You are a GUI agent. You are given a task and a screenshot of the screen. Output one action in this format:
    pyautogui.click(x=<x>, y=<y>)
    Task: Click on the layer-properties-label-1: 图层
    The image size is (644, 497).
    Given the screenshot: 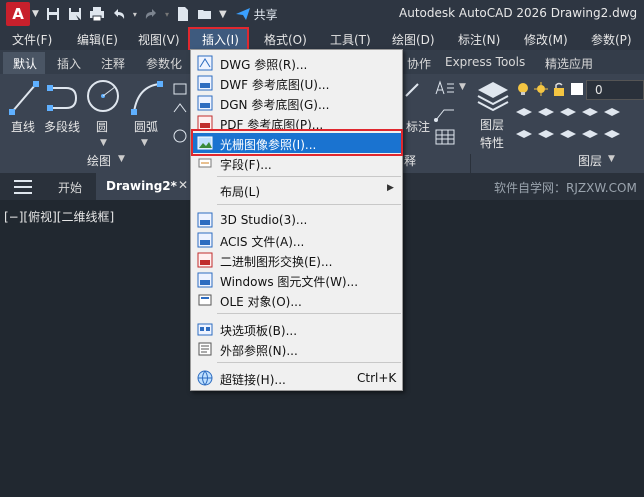 What is the action you would take?
    pyautogui.click(x=492, y=125)
    